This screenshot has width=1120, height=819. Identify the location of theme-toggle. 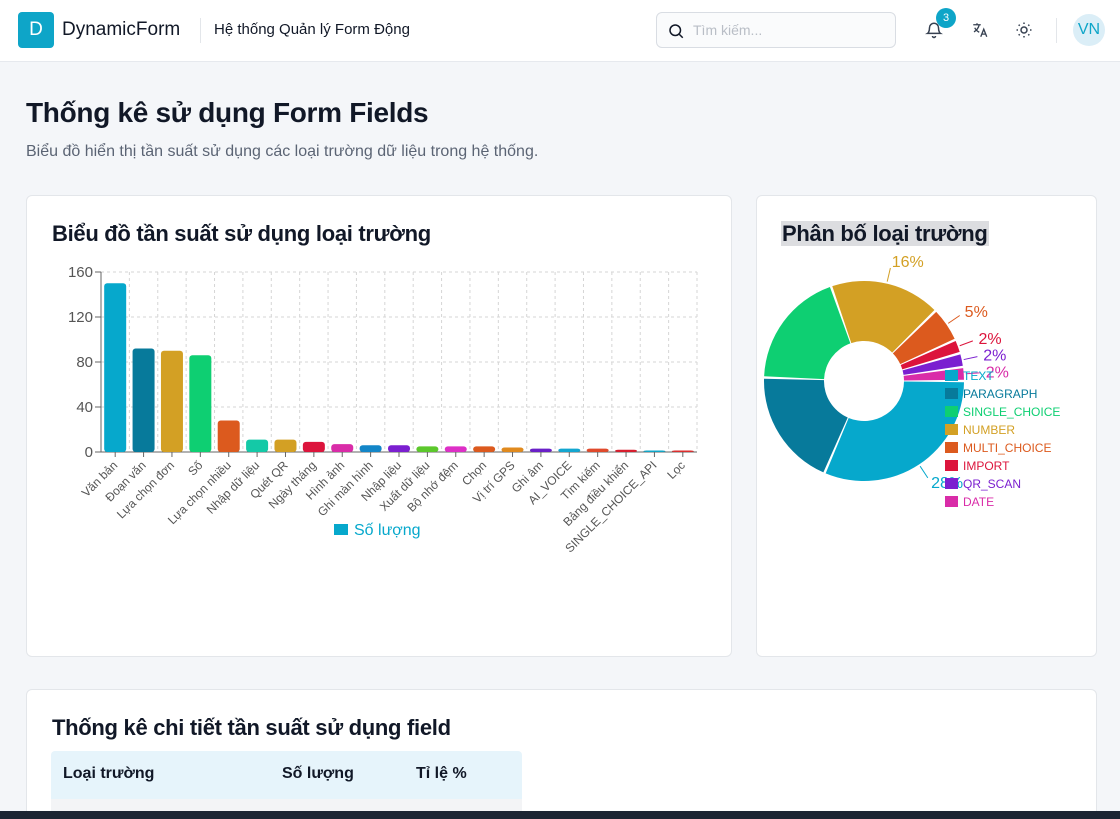
(1024, 30).